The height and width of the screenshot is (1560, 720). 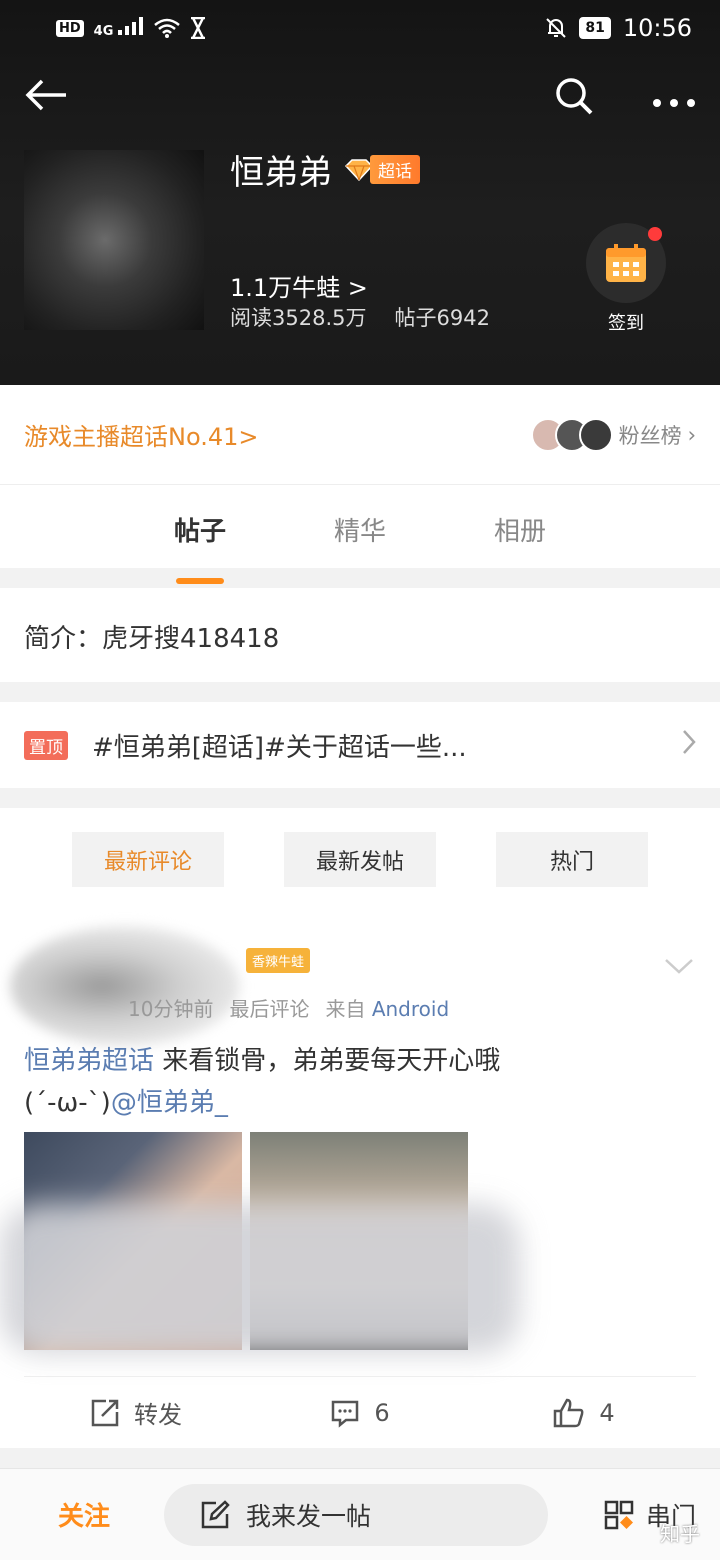 I want to click on status-bar: HD 4G 81 10:56, so click(x=374, y=28).